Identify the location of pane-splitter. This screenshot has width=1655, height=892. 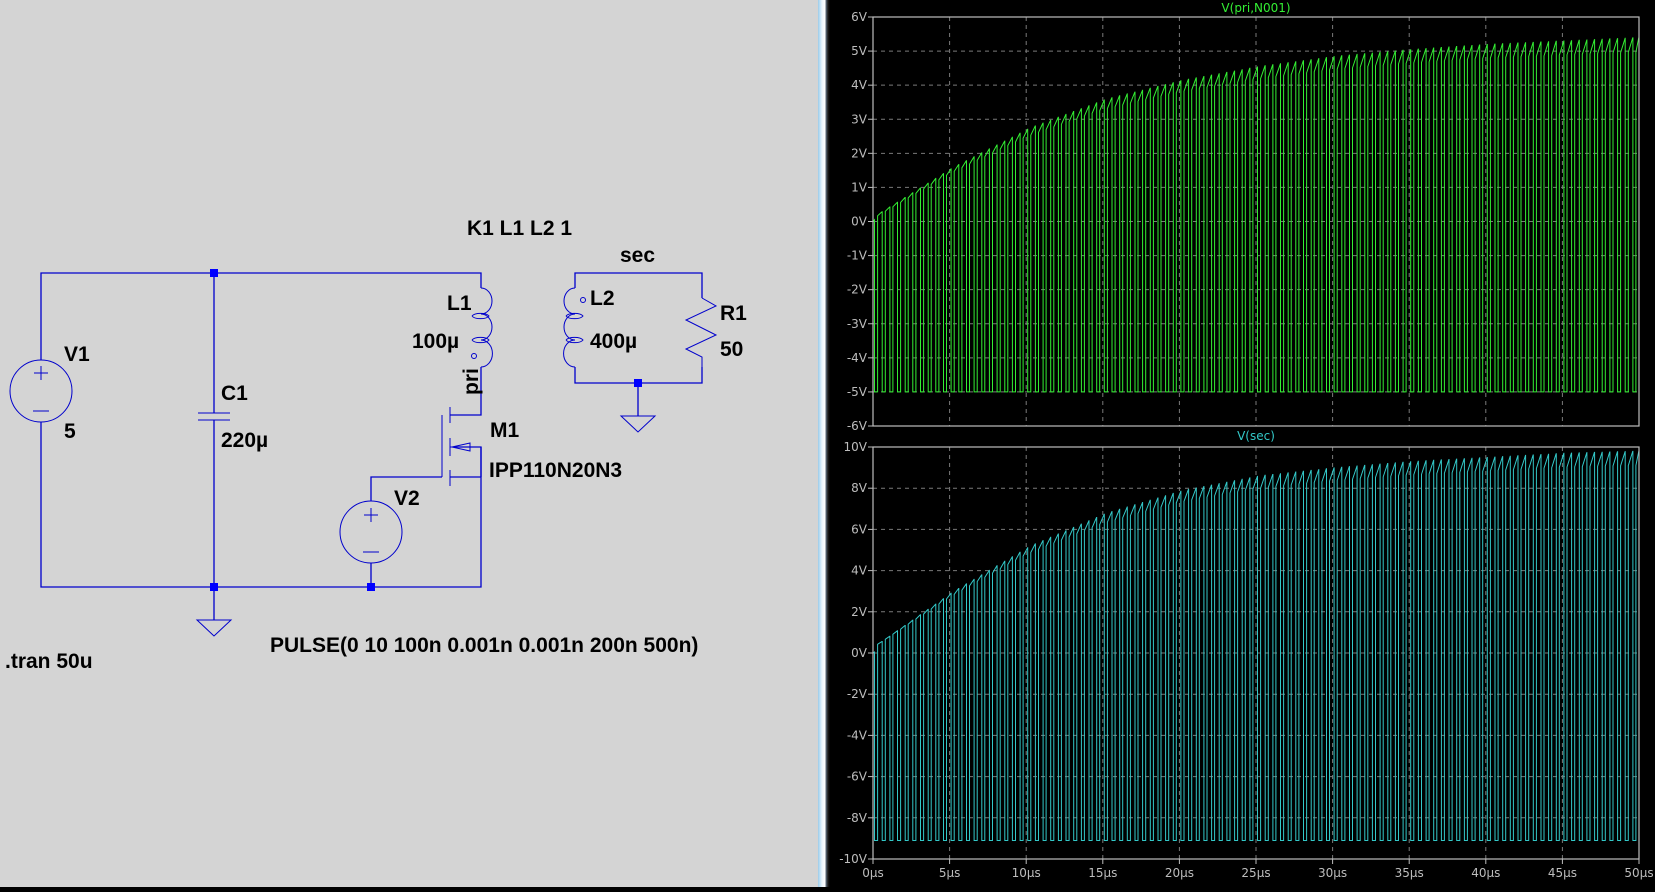
(824, 443).